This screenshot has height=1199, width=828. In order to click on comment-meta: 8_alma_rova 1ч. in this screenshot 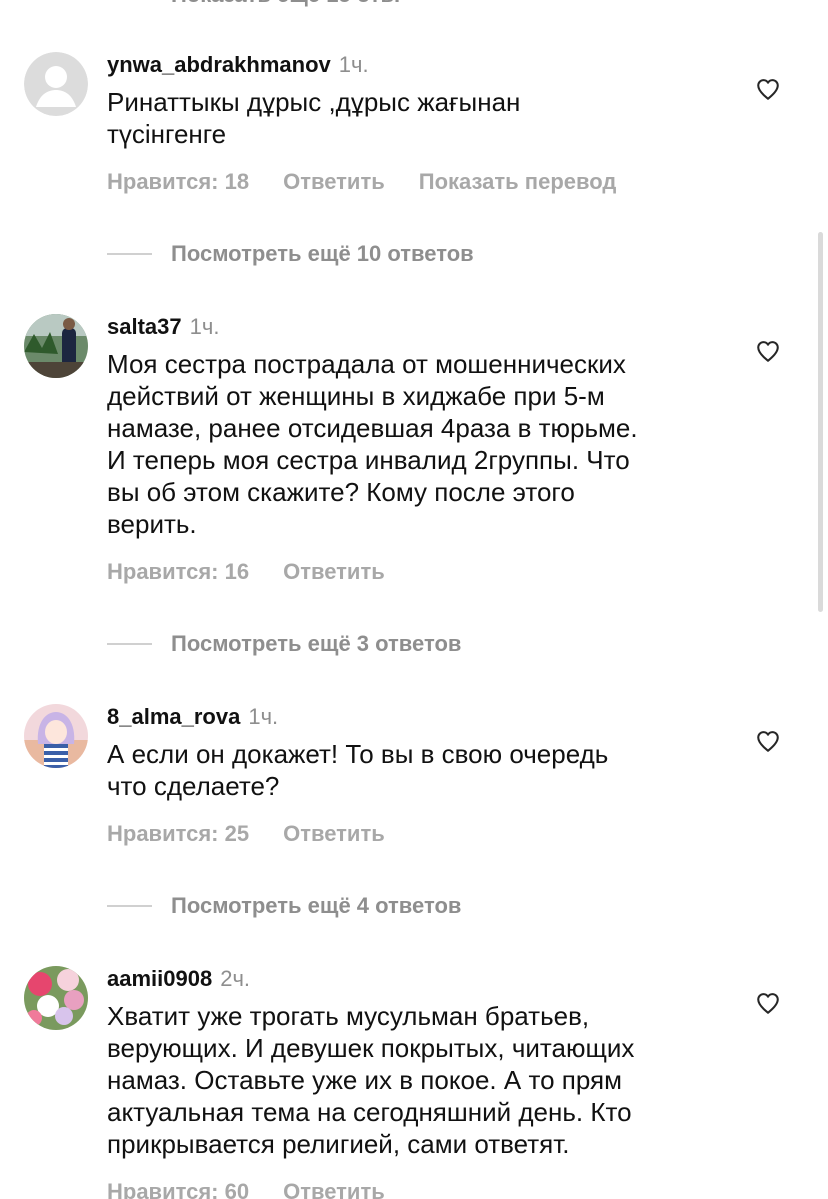, I will do `click(192, 718)`.